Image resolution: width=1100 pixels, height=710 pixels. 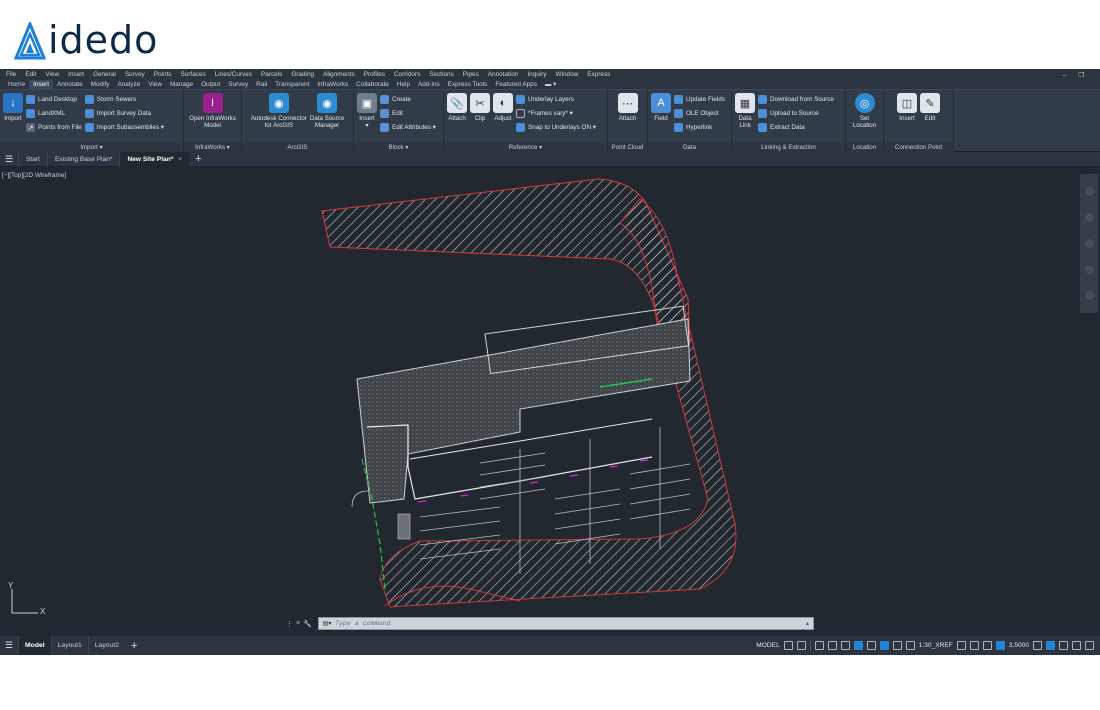 I want to click on set-location-button: ◎ Set Location, so click(x=864, y=118).